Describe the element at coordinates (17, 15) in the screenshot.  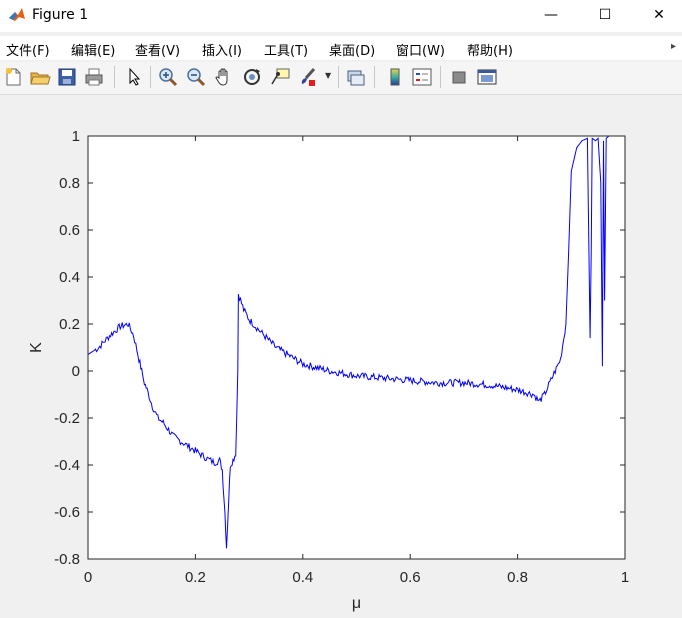
I see `matlab-logo-icon` at that location.